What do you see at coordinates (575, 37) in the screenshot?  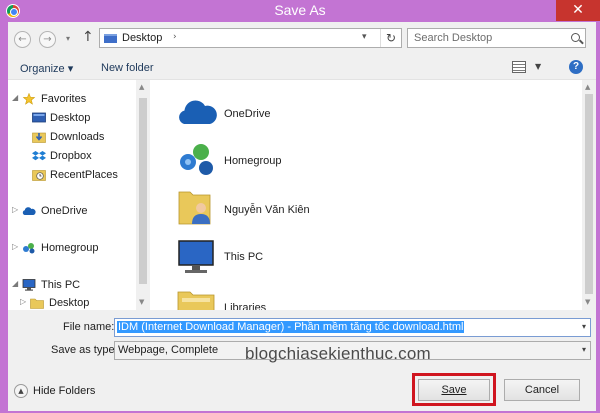 I see `search-icon` at bounding box center [575, 37].